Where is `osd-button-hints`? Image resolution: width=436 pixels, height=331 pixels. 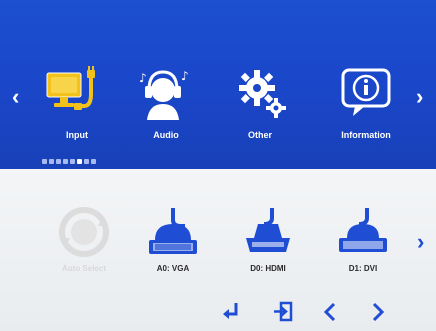
osd-button-hints is located at coordinates (310, 312).